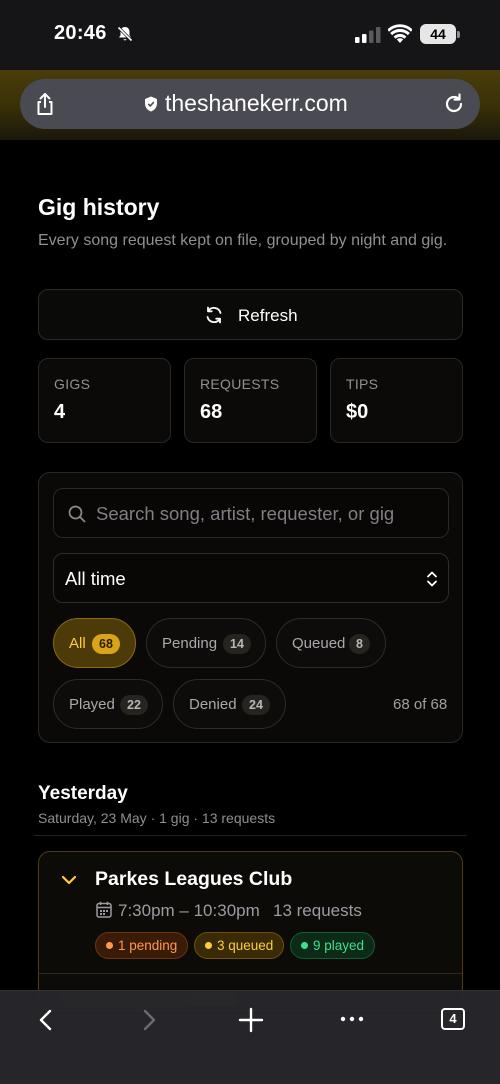 Image resolution: width=500 pixels, height=1084 pixels. I want to click on url-bar: theshanekerr.com, so click(250, 104).